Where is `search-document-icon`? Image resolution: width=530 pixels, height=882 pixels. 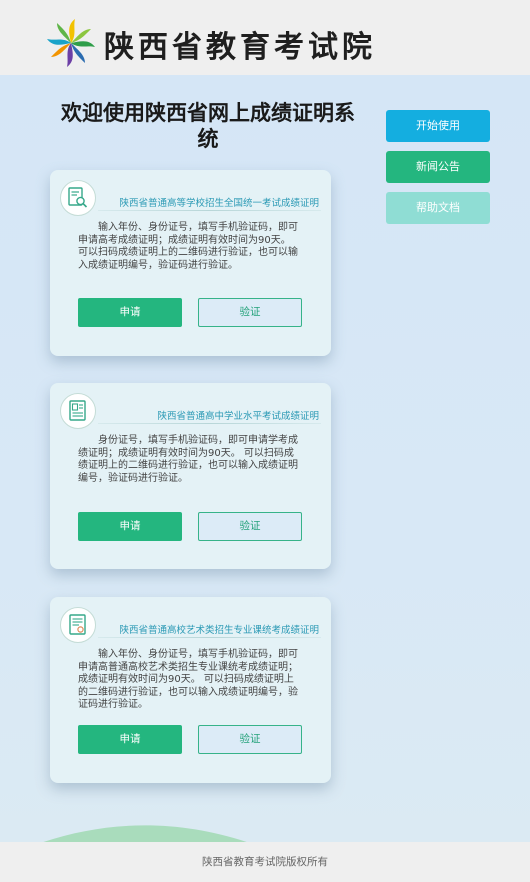
search-document-icon is located at coordinates (78, 198).